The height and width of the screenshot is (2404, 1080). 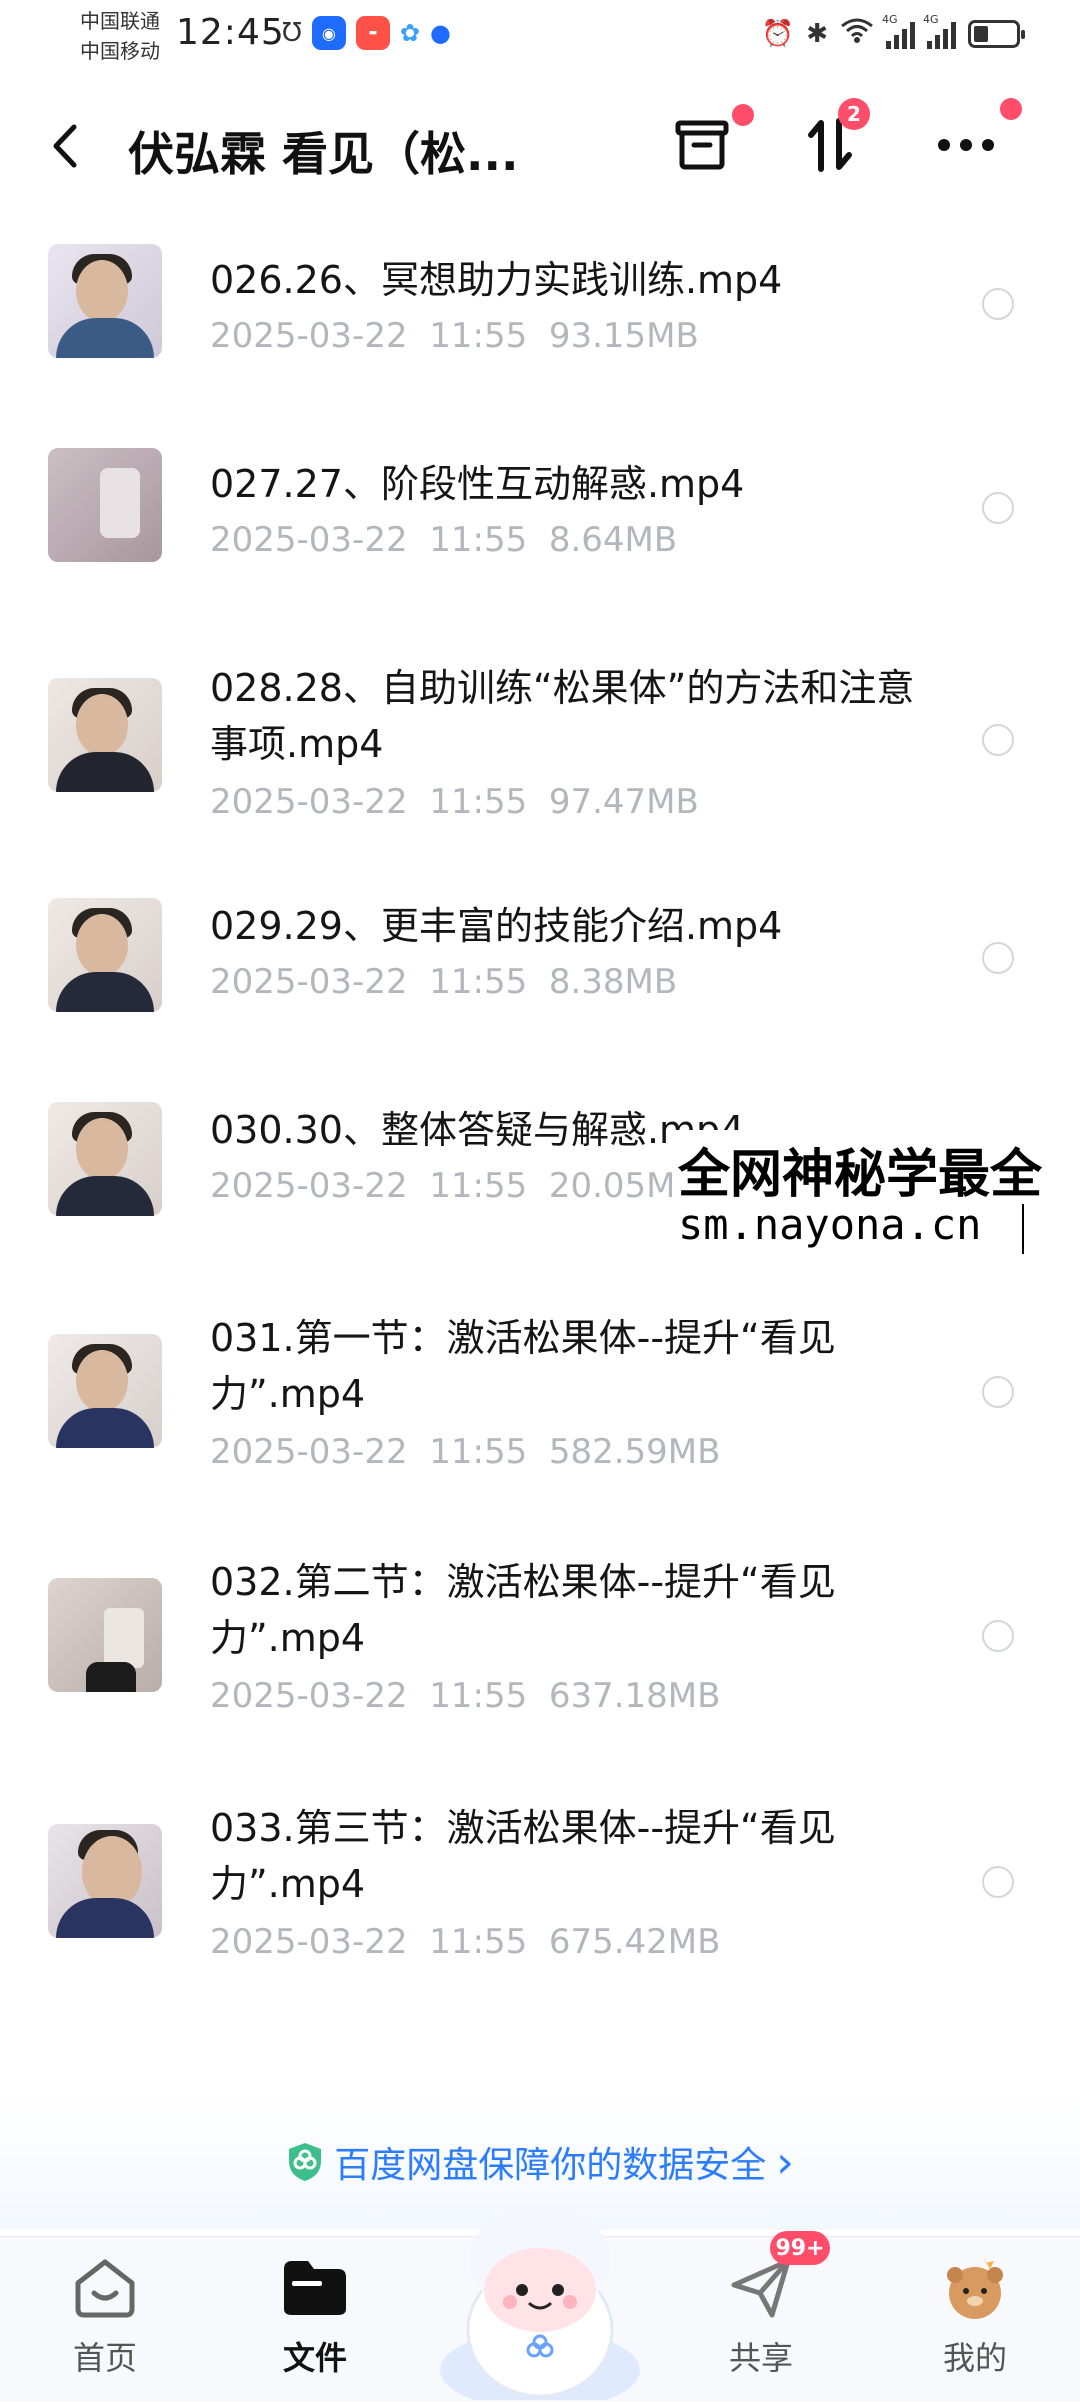 What do you see at coordinates (328, 33) in the screenshot?
I see `app-icon-blue: ◉` at bounding box center [328, 33].